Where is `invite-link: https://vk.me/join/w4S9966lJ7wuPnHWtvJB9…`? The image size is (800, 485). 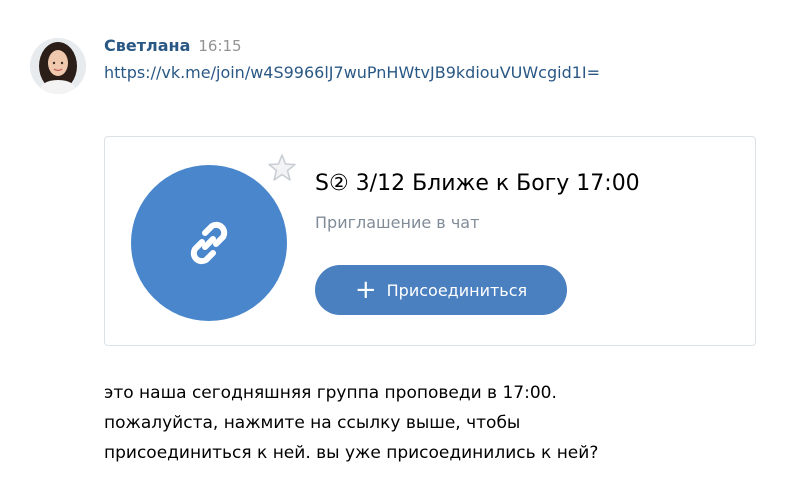
invite-link: https://vk.me/join/w4S9966lJ7wuPnHWtvJB9… is located at coordinates (424, 73).